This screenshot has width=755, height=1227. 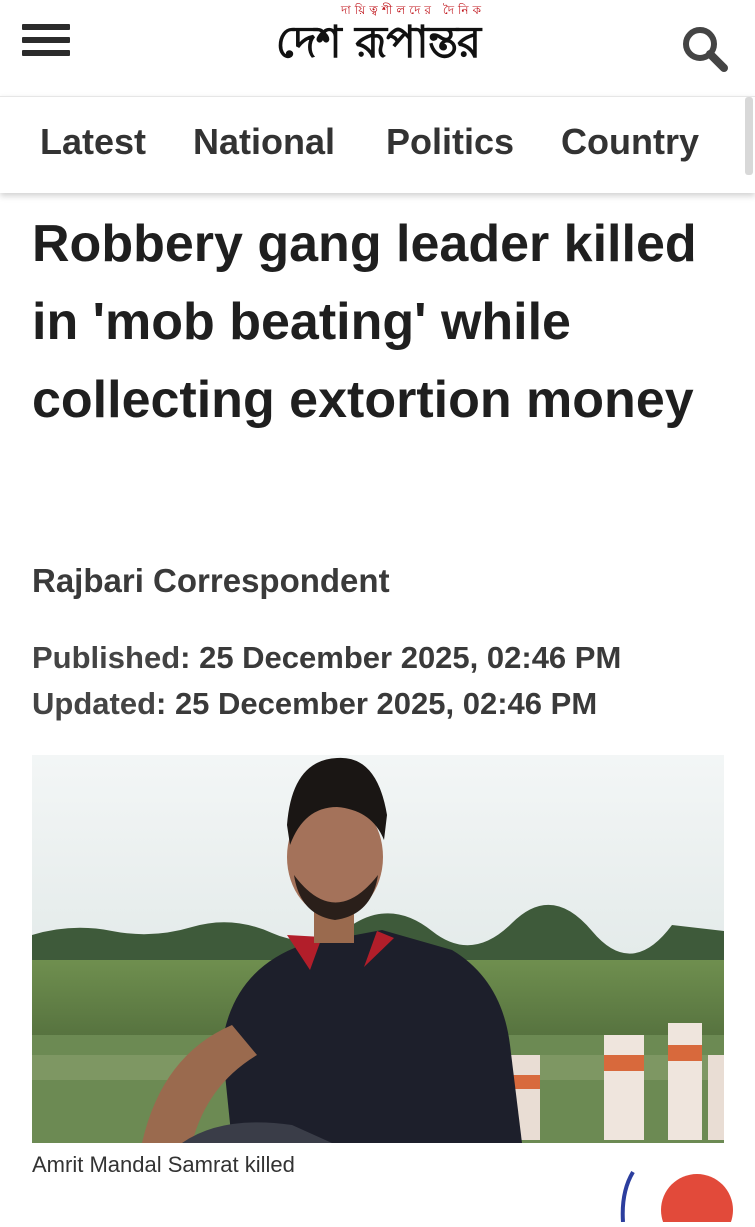 I want to click on updated-line: Updated: 25 December 2025, 02:46 PM, so click(x=314, y=704).